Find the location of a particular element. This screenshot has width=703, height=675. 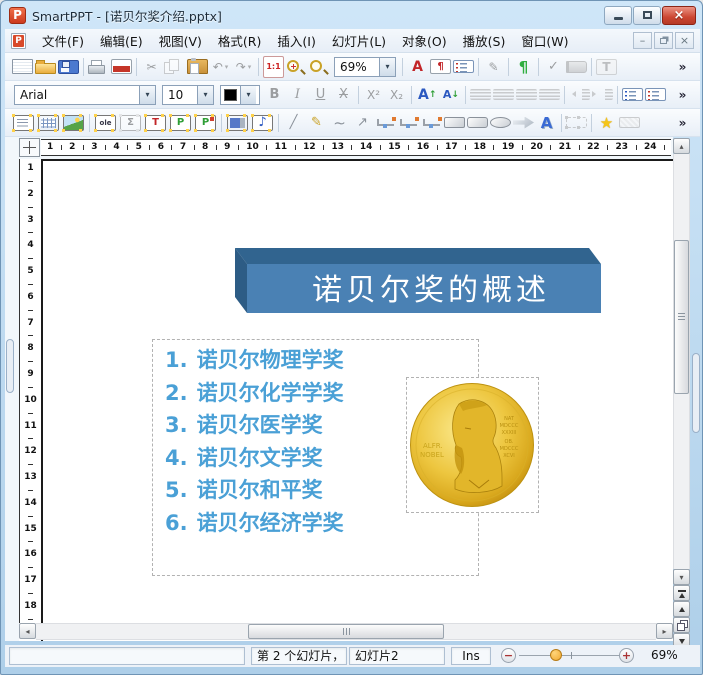

title-bar: P SmartPPT - [诺贝尔奖介绍.pptx] × is located at coordinates (351, 15).